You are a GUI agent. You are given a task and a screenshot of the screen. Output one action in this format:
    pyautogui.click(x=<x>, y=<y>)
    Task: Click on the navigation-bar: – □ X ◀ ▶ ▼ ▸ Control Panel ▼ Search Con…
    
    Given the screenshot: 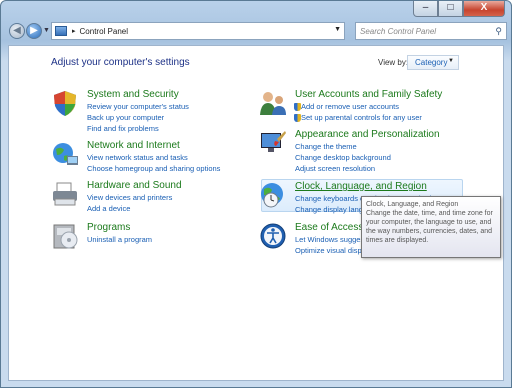 What is the action you would take?
    pyautogui.click(x=256, y=21)
    